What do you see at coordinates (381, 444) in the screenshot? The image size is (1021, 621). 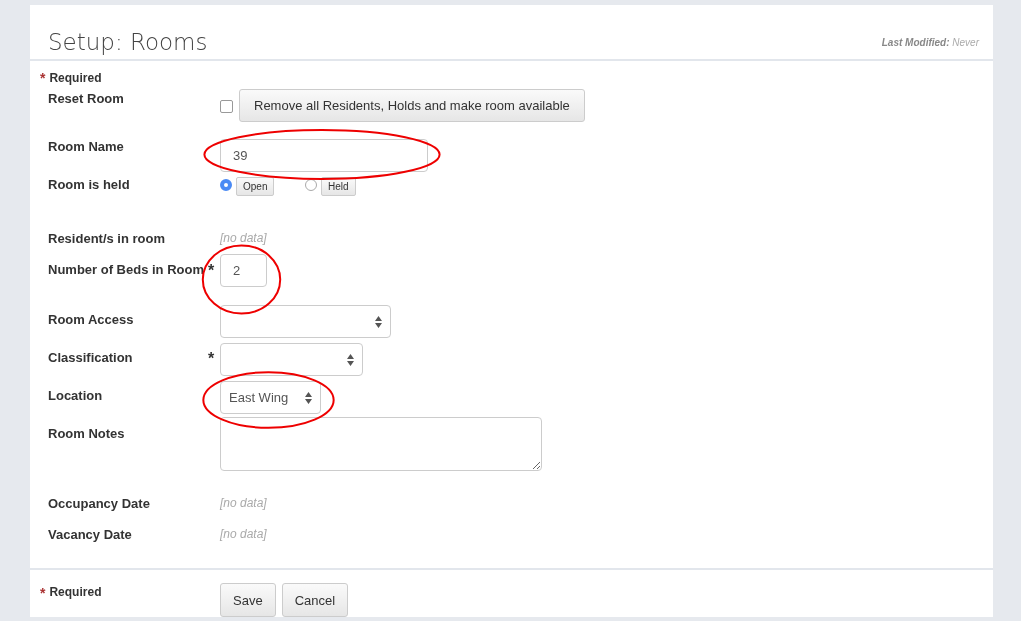 I see `room-notes-field` at bounding box center [381, 444].